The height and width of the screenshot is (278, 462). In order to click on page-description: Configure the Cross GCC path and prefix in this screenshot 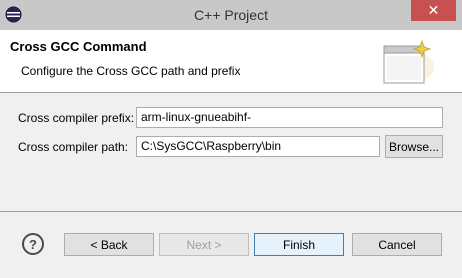, I will do `click(131, 71)`.